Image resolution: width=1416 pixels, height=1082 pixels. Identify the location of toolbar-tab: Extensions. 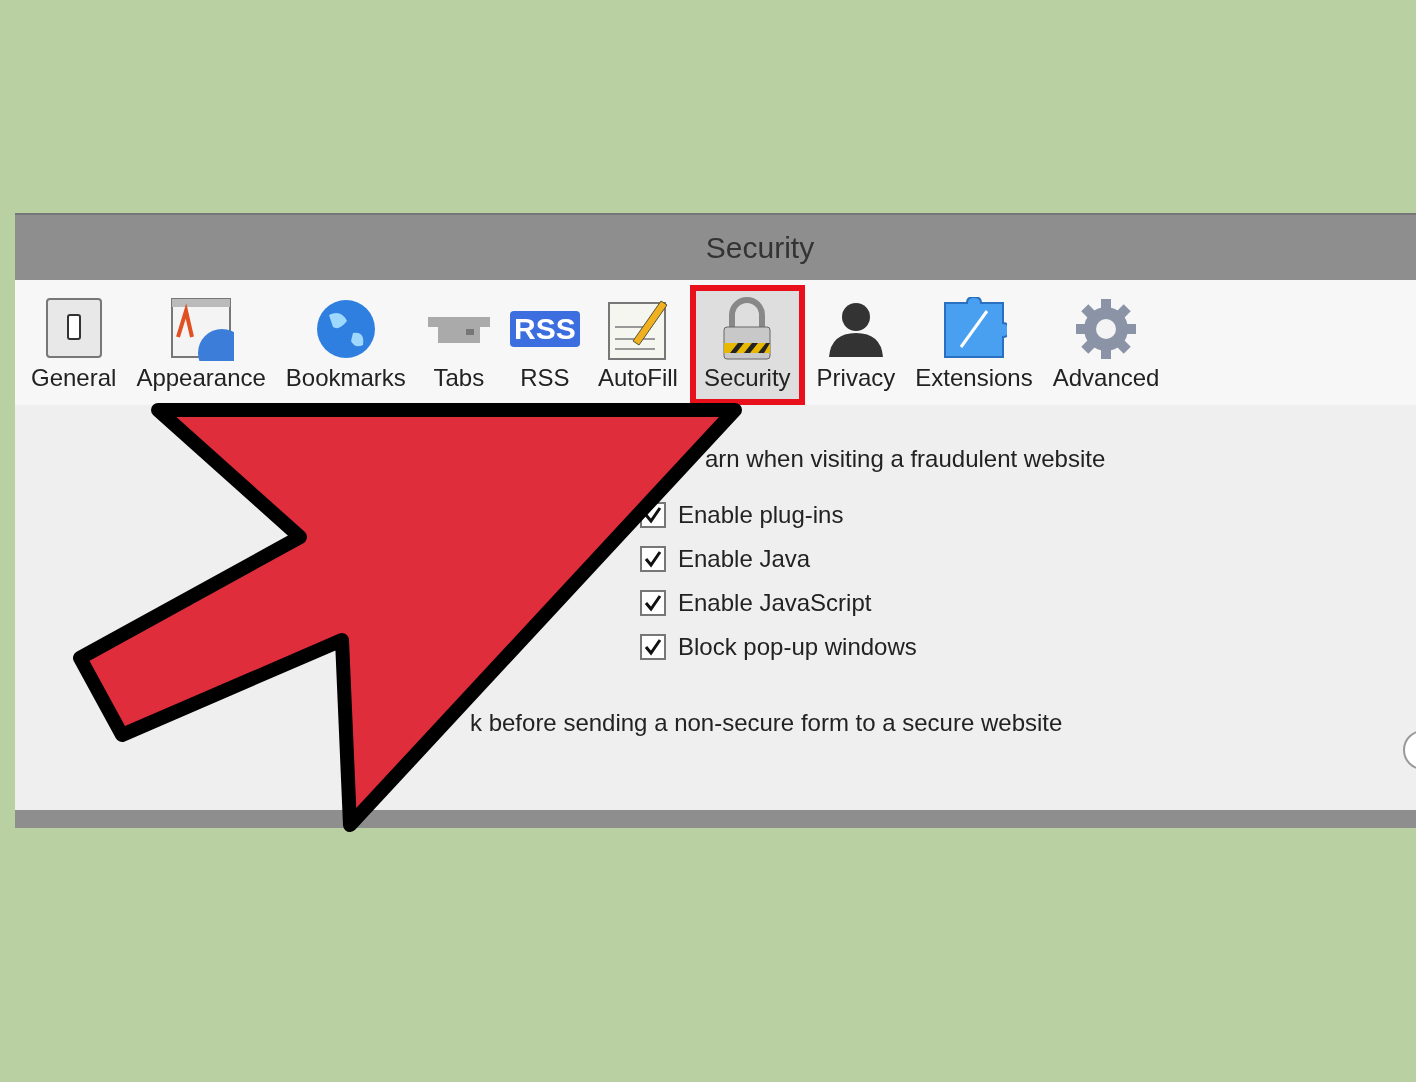
(974, 347).